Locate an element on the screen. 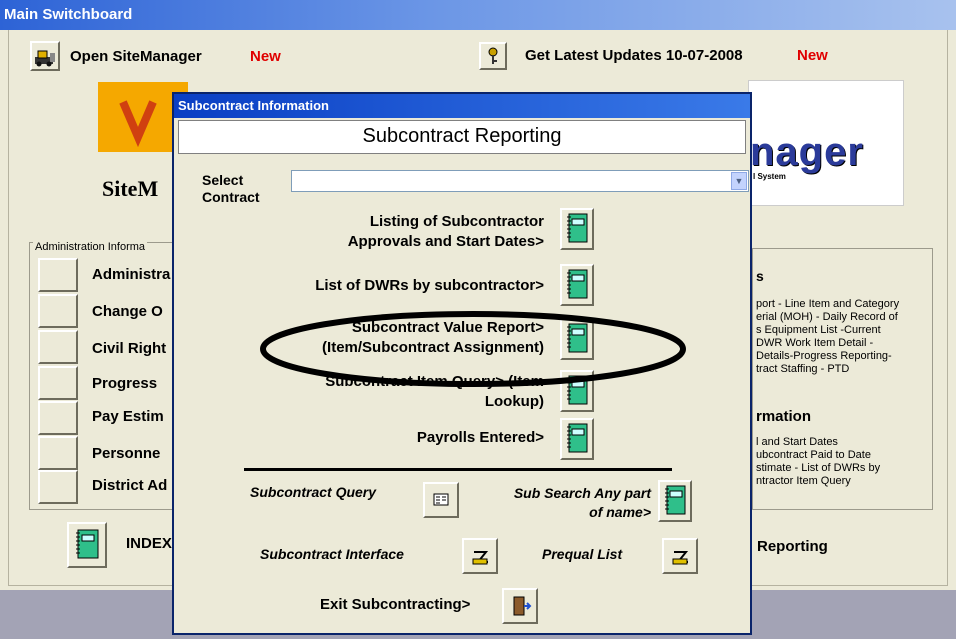  open-sitemanager-label: Open SiteManager is located at coordinates (136, 56).